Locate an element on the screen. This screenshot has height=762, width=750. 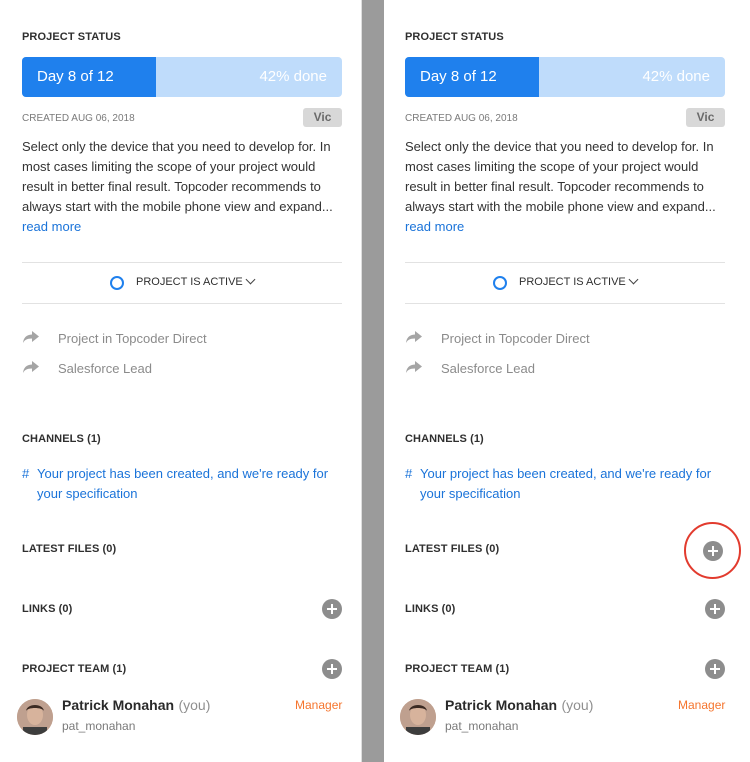
highlight-circle is located at coordinates (712, 550).